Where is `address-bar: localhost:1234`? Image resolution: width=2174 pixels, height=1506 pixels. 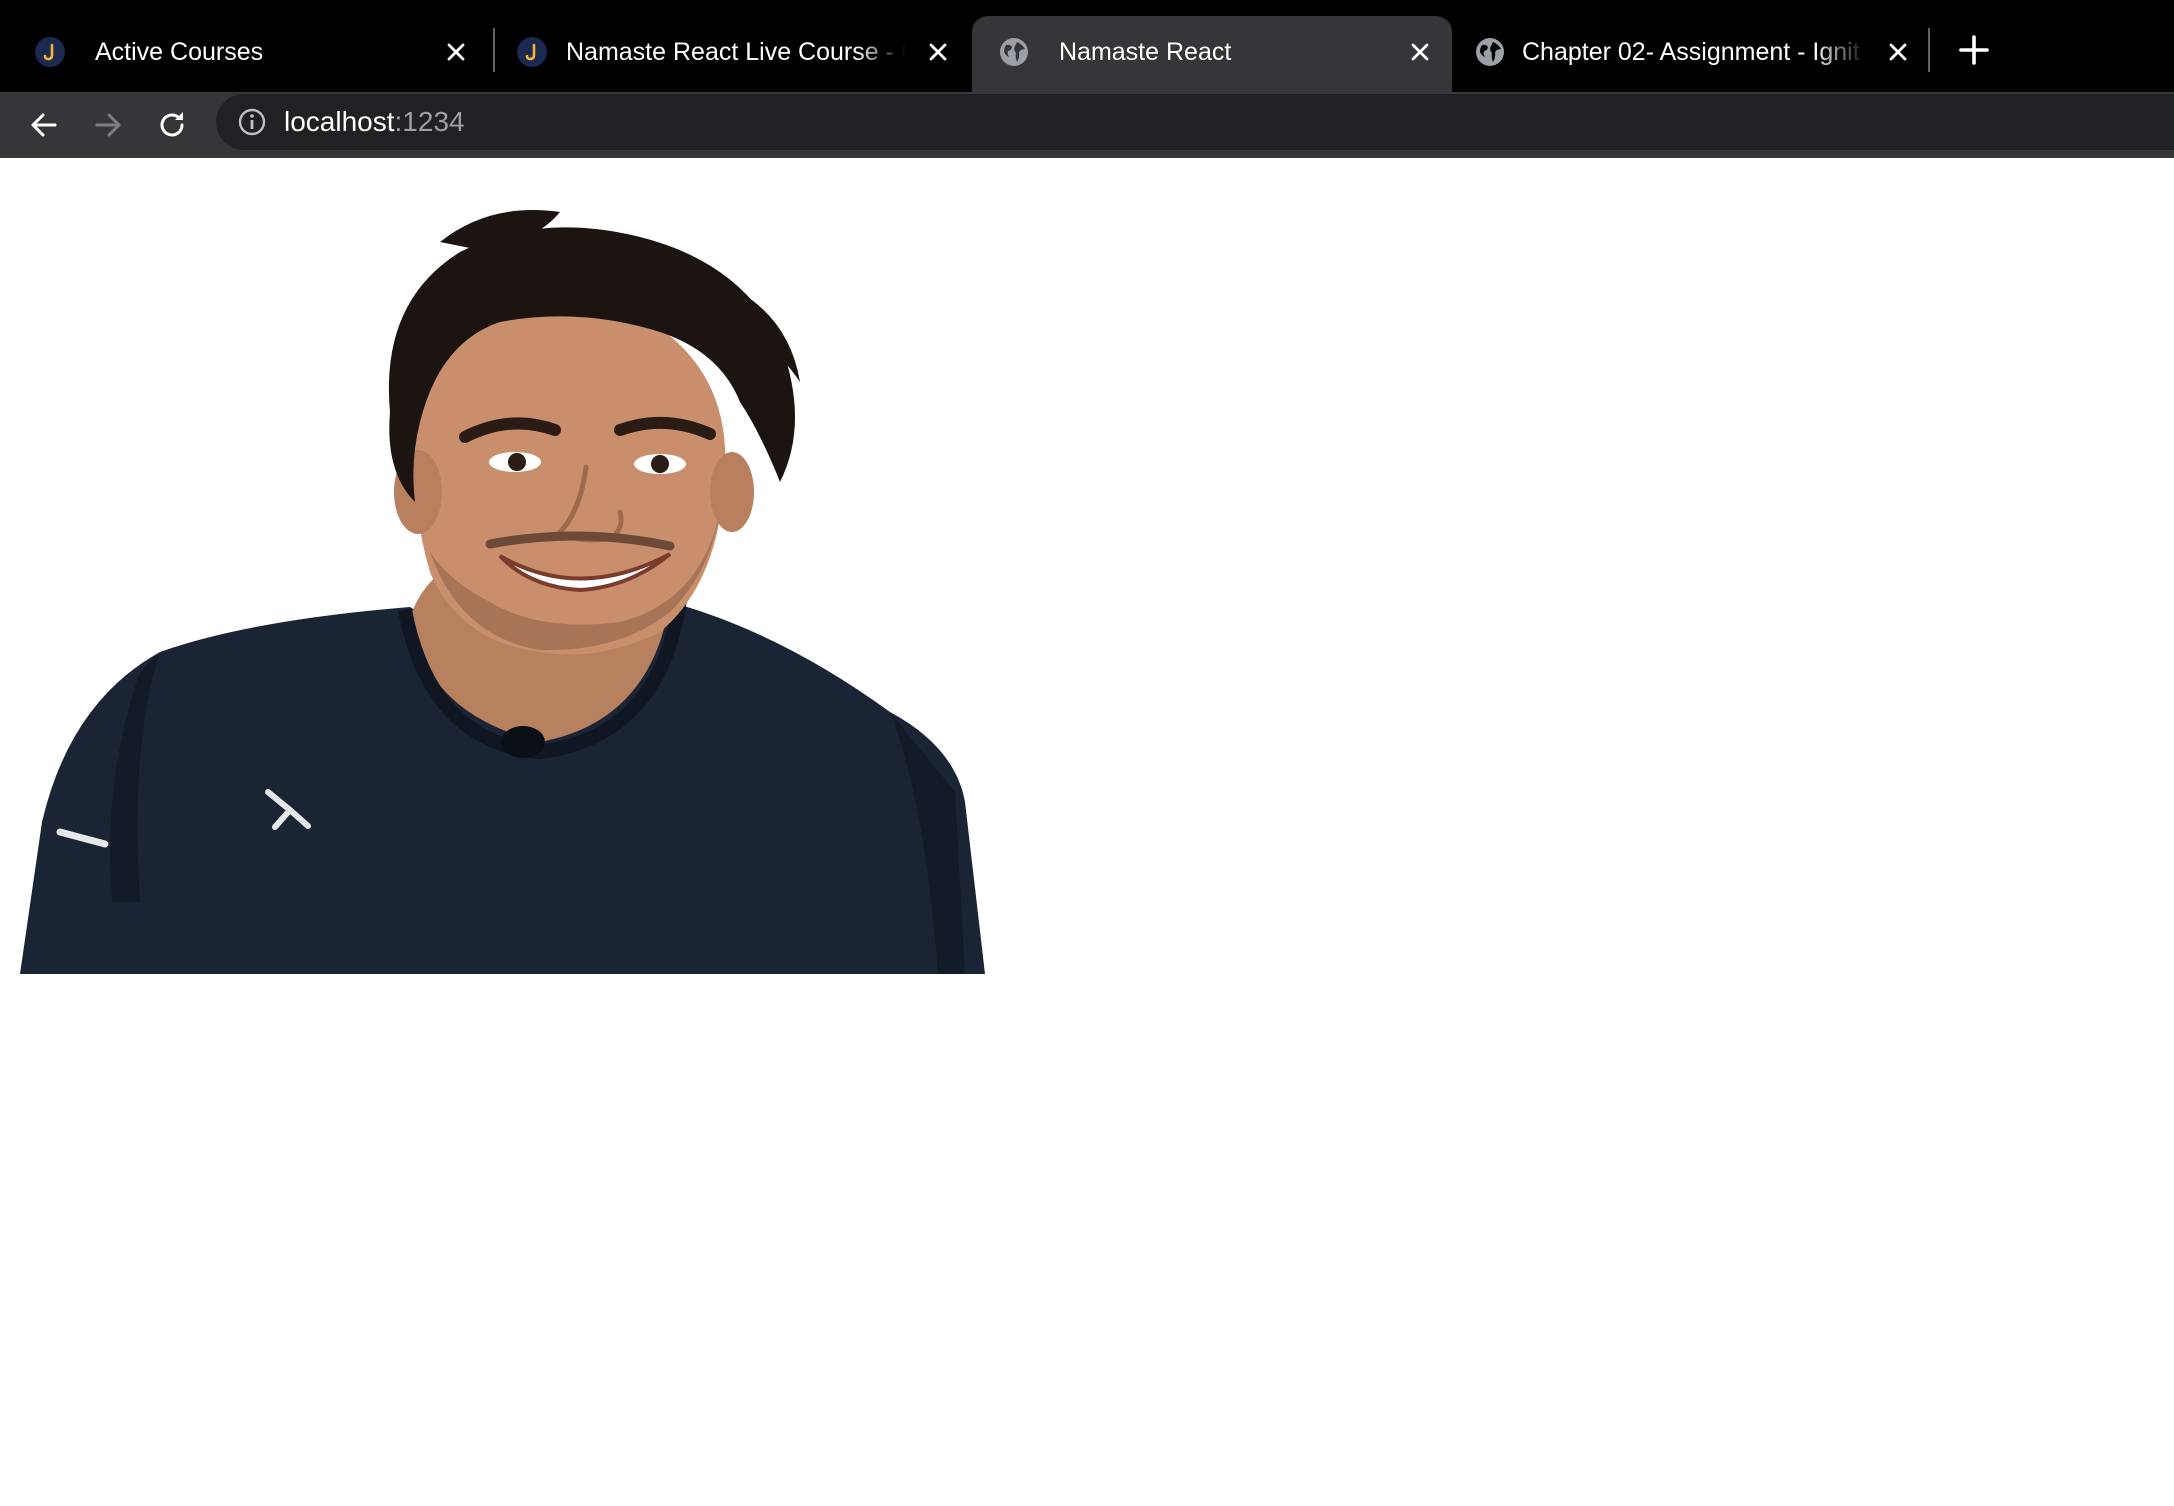 address-bar: localhost:1234 is located at coordinates (1195, 122).